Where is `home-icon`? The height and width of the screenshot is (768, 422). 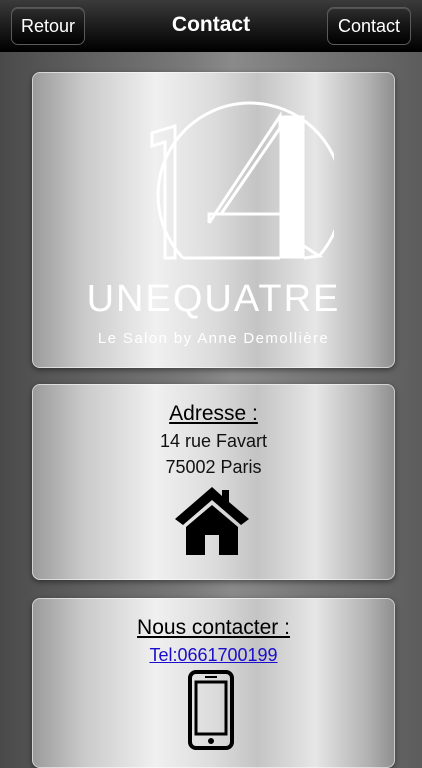 home-icon is located at coordinates (212, 520).